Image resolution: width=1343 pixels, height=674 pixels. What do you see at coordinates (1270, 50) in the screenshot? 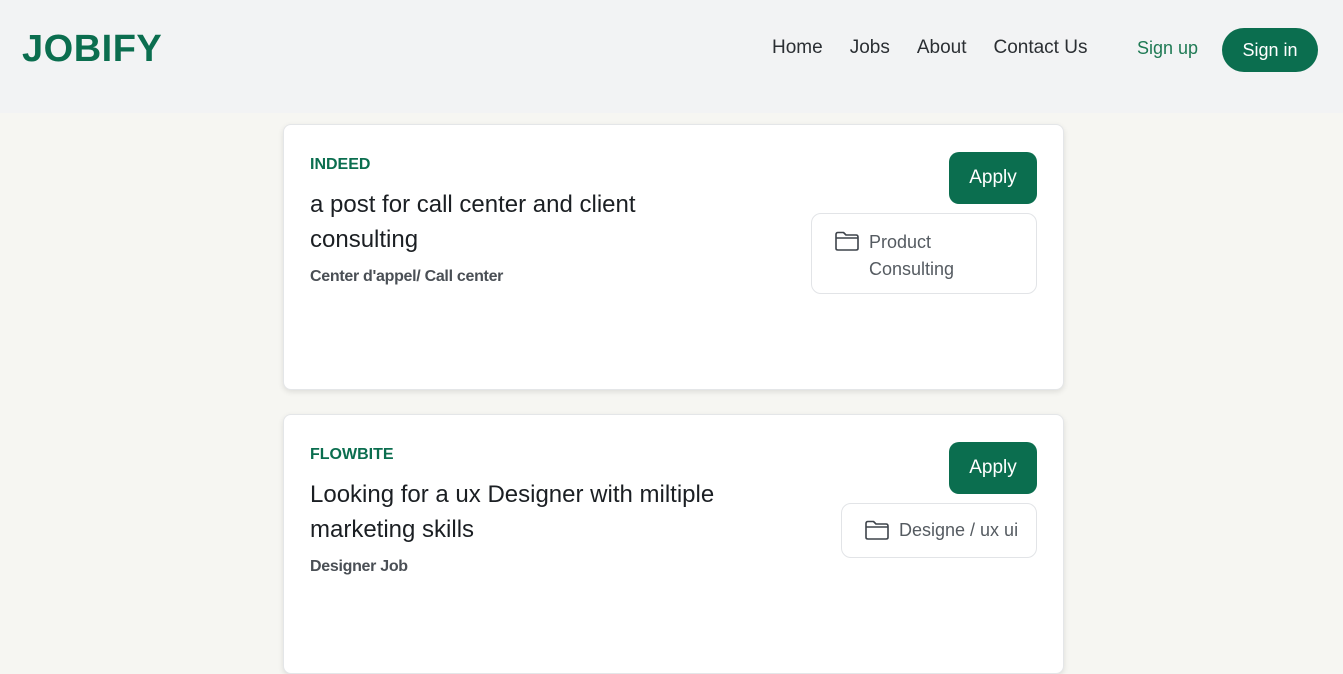
I see `sign-in-button: Sign in` at bounding box center [1270, 50].